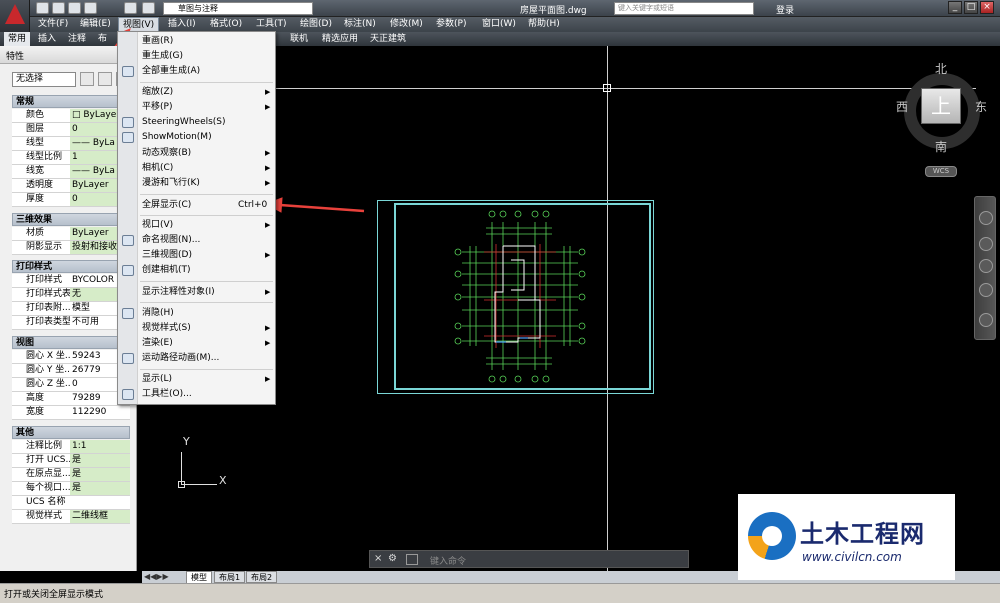 The width and height of the screenshot is (1000, 603). I want to click on steering-wheel-icon, so click(986, 218).